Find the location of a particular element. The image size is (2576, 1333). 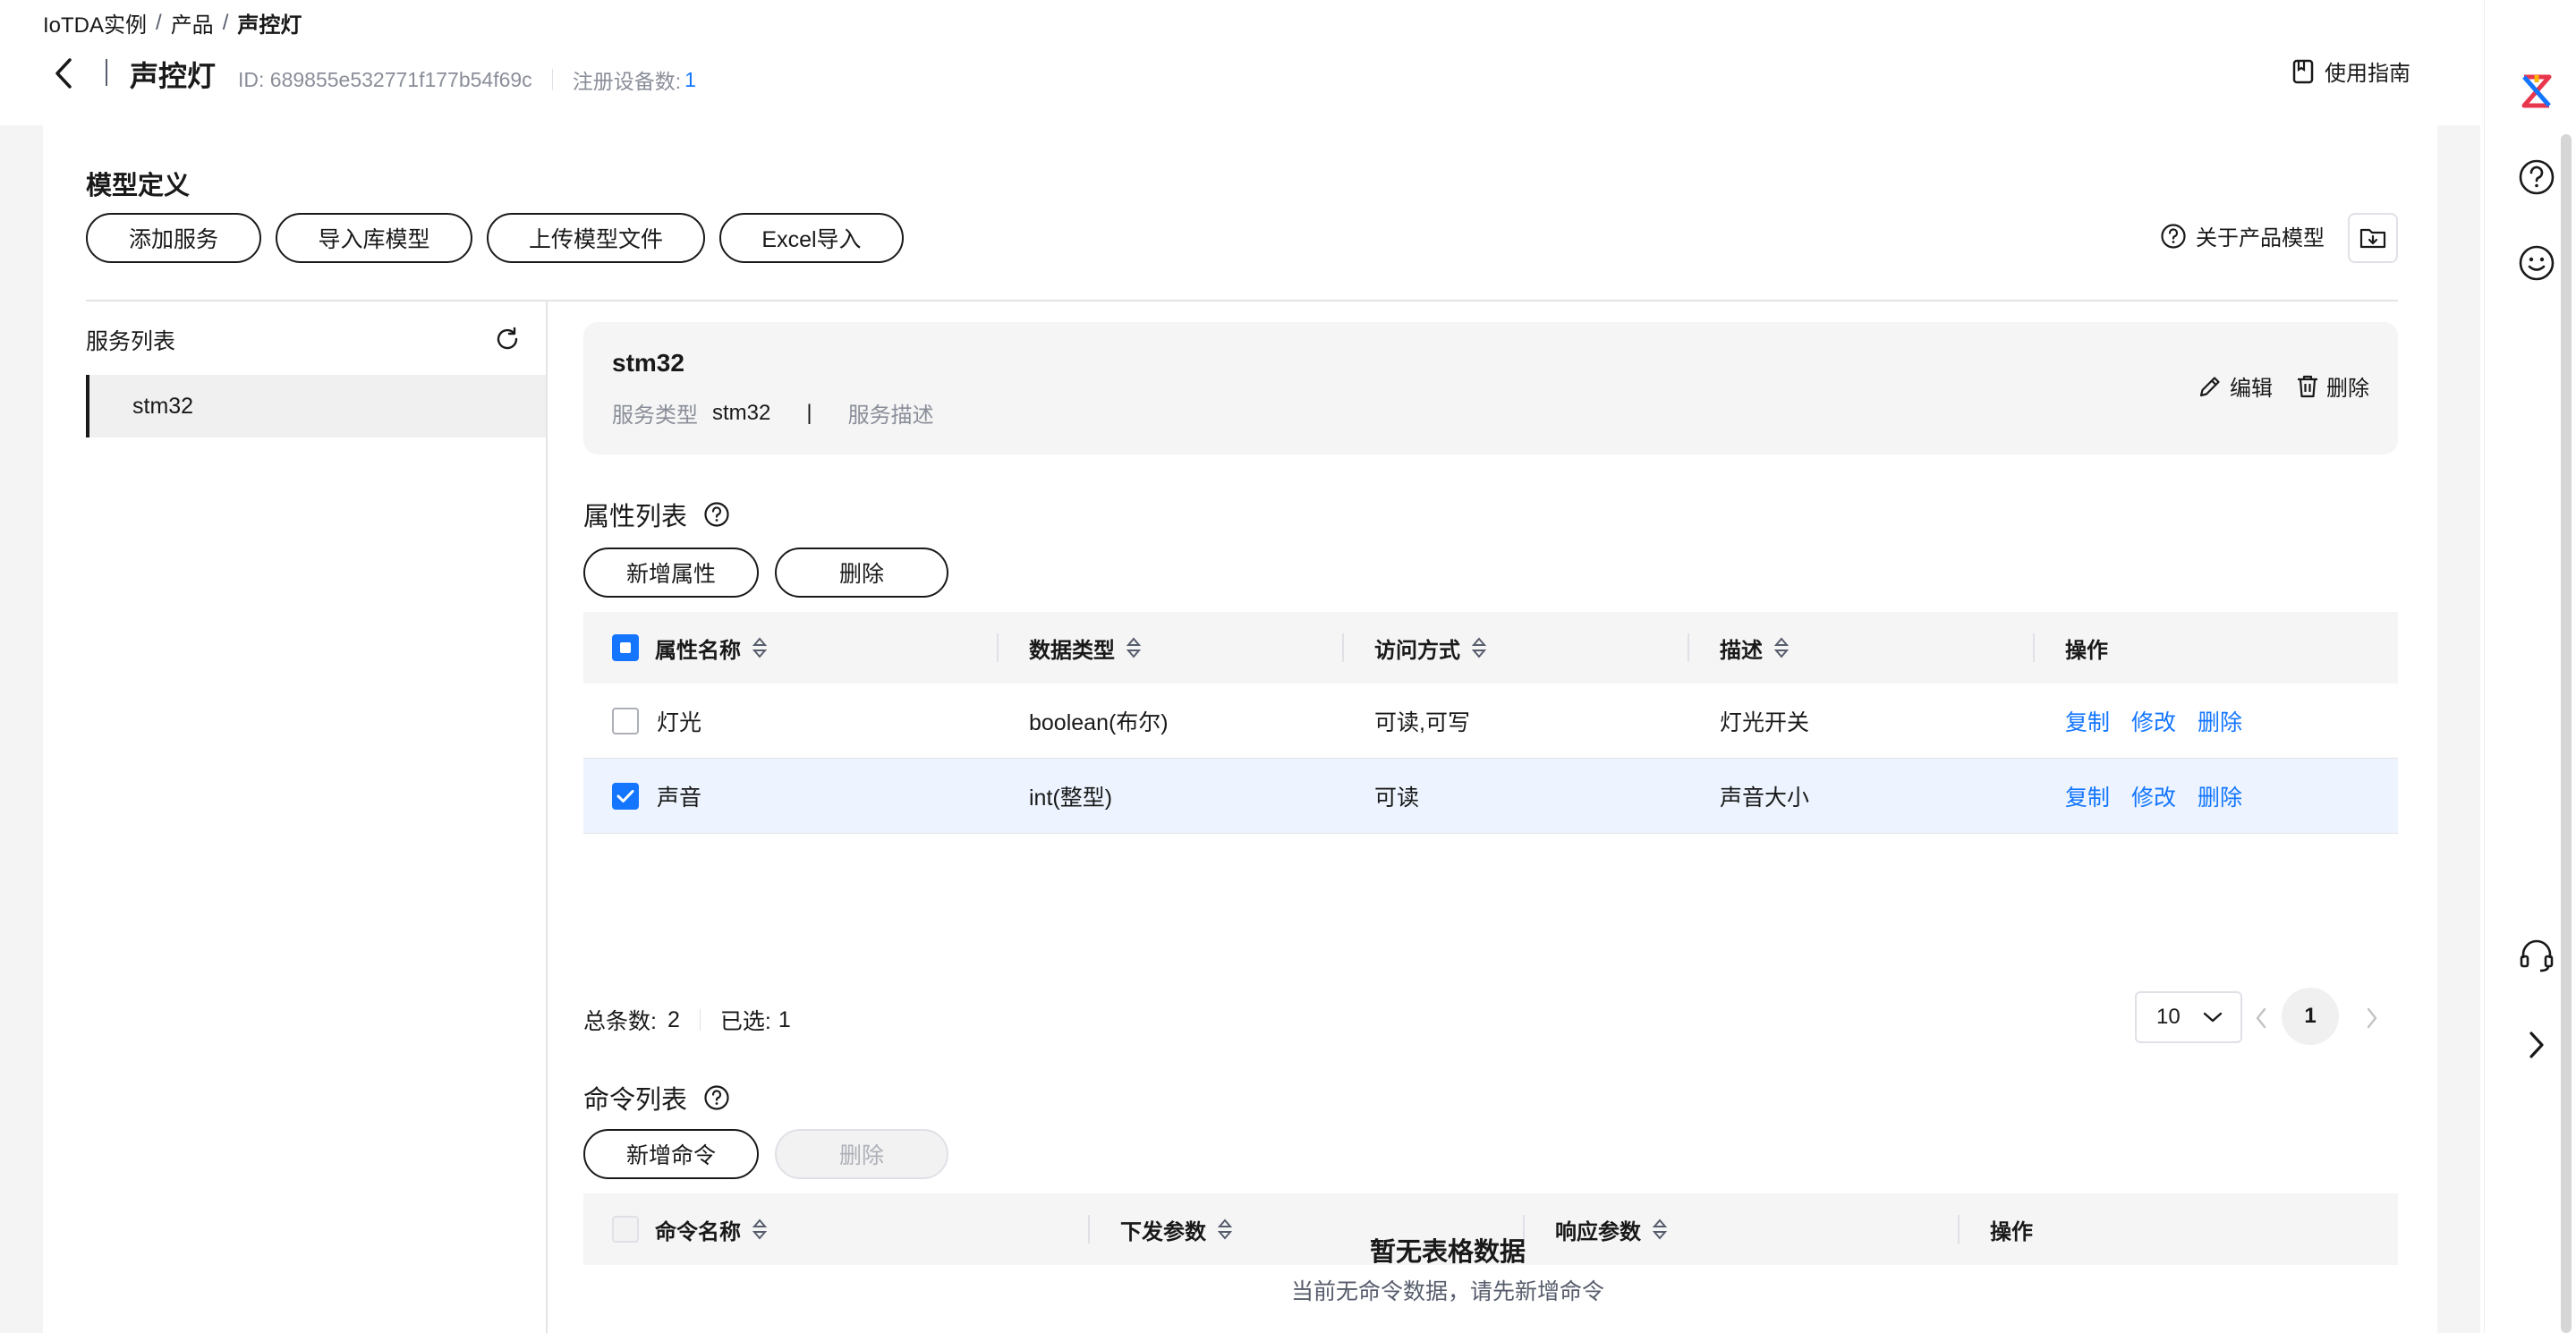

smile-icon is located at coordinates (2536, 263).